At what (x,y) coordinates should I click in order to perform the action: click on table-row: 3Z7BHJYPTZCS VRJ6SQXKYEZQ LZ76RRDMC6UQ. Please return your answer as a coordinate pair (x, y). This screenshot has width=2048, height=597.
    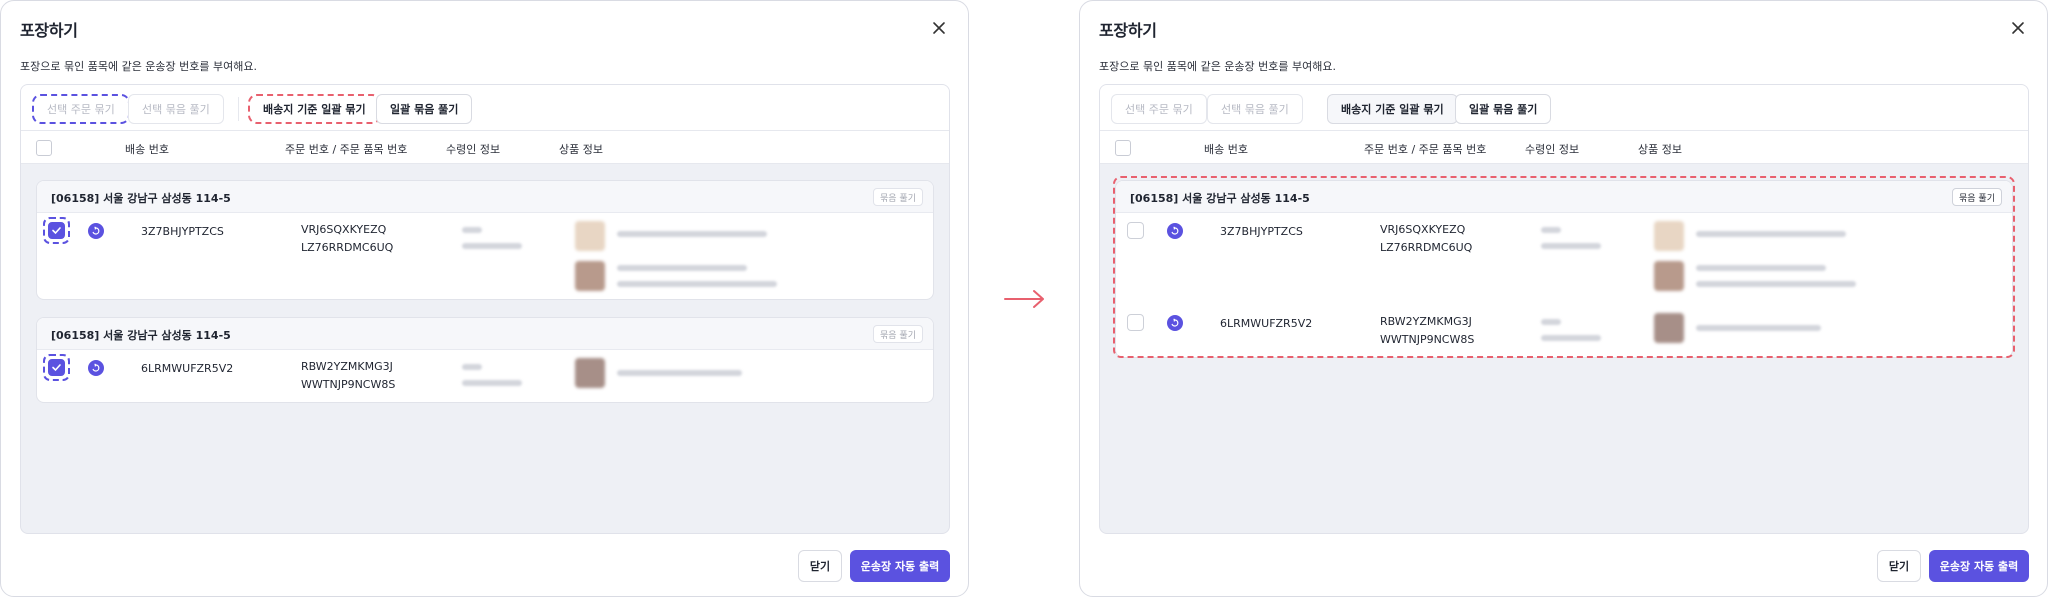
    Looking at the image, I should click on (485, 256).